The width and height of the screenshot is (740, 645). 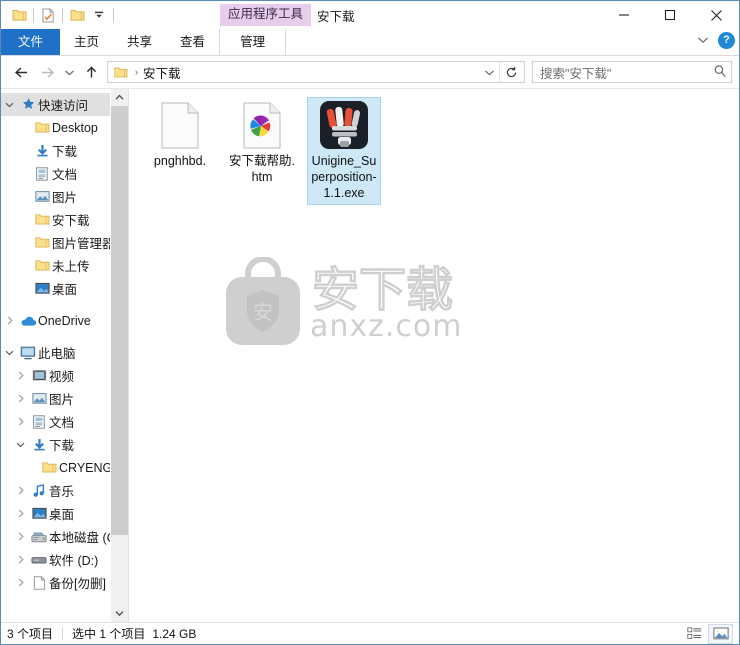 I want to click on sidebar-item-drive-e: 备份[勿删] (E:), so click(x=64, y=582).